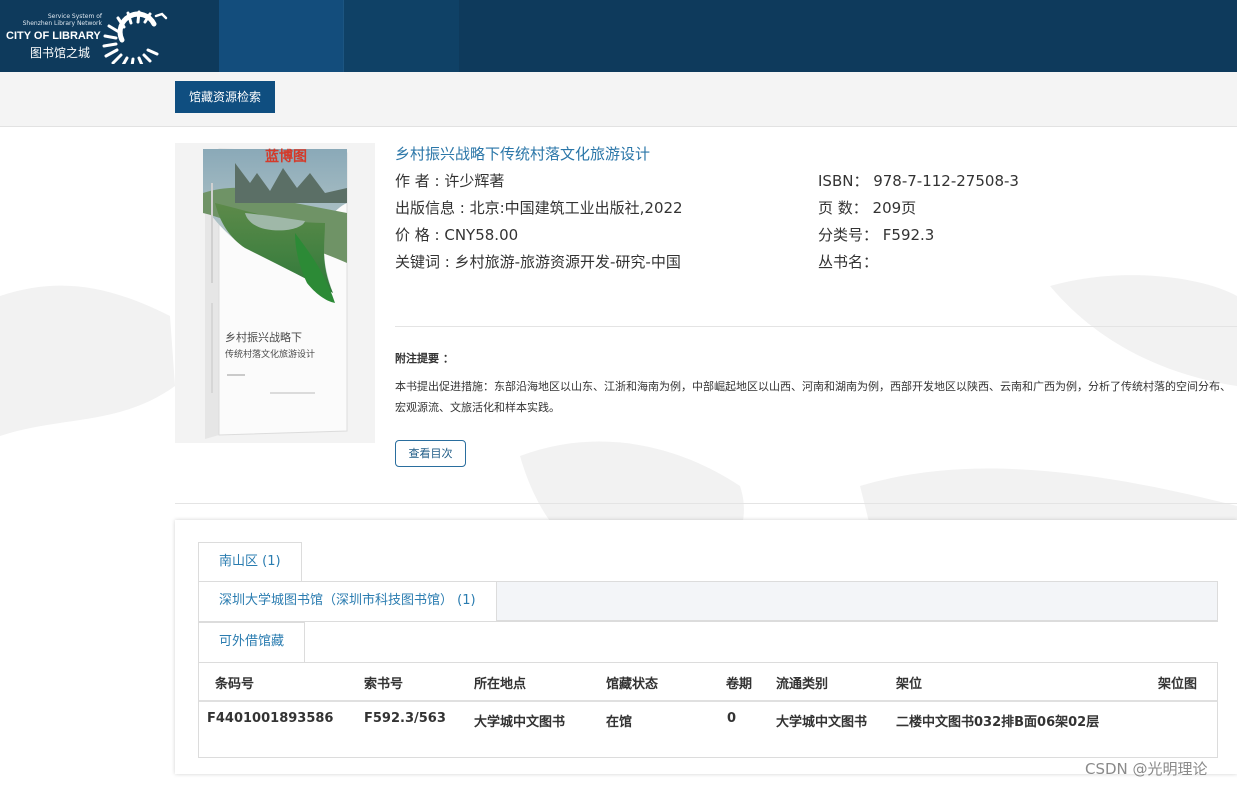  What do you see at coordinates (522, 153) in the screenshot?
I see `book-title: 乡村振兴战略下传统村落文化旅游设计` at bounding box center [522, 153].